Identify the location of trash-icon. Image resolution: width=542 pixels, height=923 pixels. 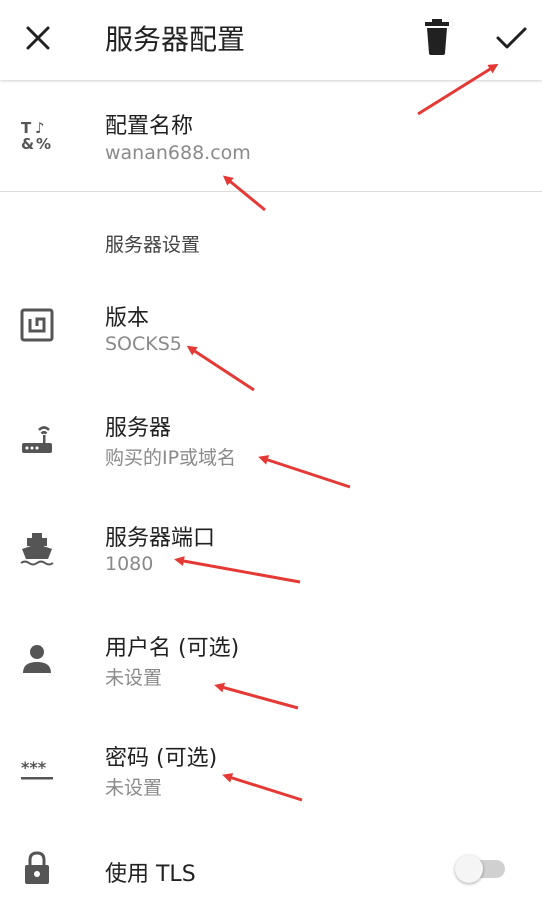
(437, 37).